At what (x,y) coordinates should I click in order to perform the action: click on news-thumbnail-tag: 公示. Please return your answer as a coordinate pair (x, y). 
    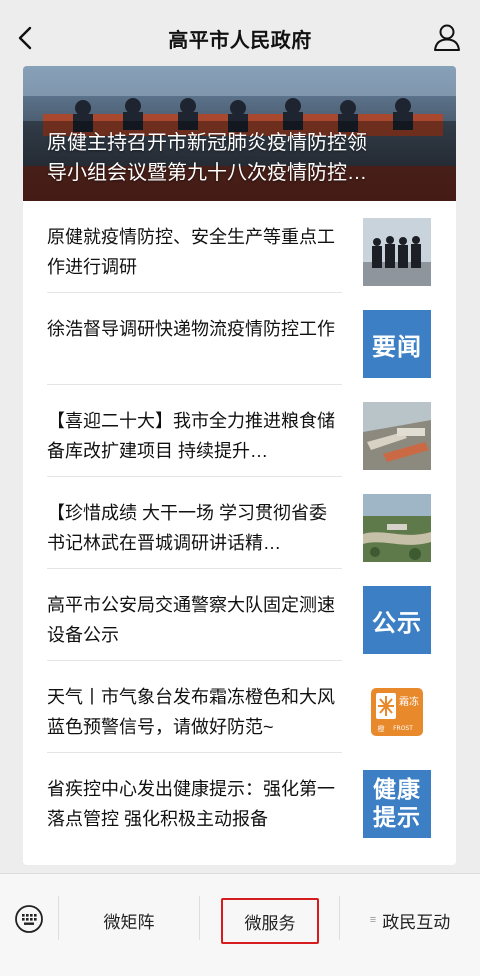
    Looking at the image, I should click on (397, 620).